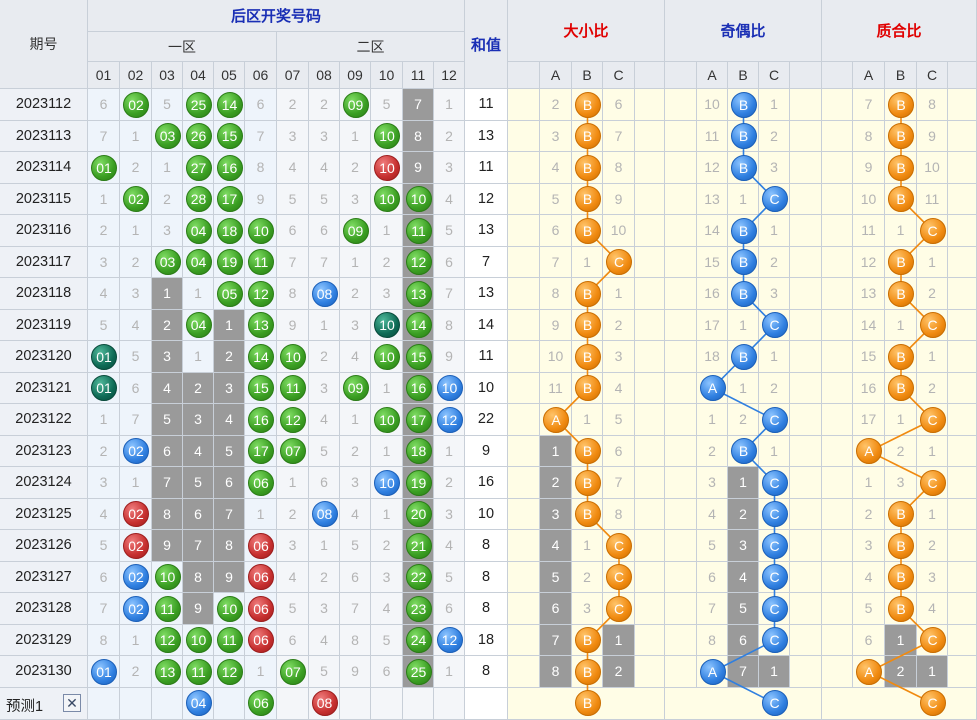 Image resolution: width=977 pixels, height=720 pixels. What do you see at coordinates (901, 293) in the screenshot?
I see `prime-ratio-ball: B` at bounding box center [901, 293].